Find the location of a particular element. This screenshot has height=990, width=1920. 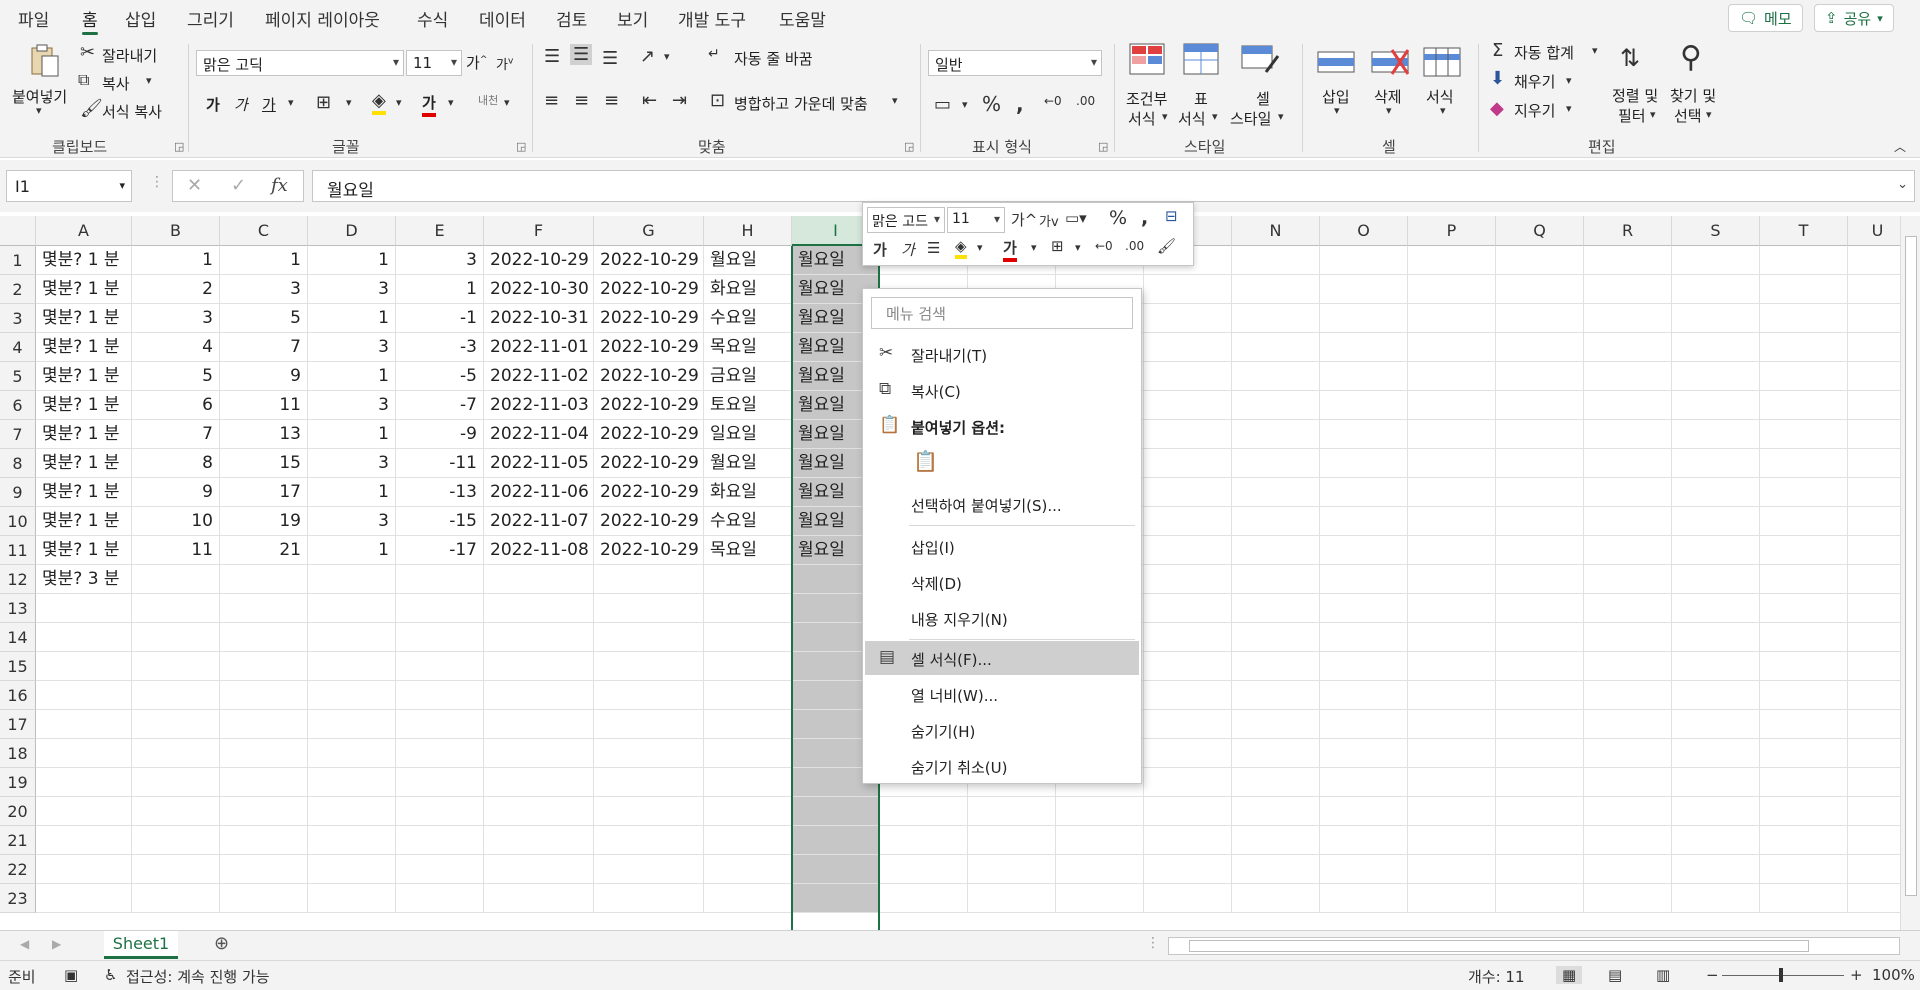

column-header-e: E is located at coordinates (440, 231).